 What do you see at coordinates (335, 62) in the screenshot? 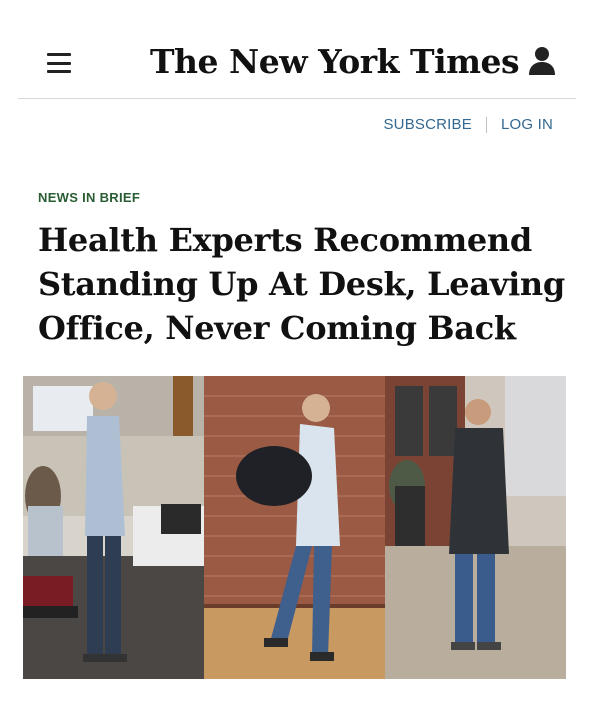
I see `masthead-logo: The New York Times` at bounding box center [335, 62].